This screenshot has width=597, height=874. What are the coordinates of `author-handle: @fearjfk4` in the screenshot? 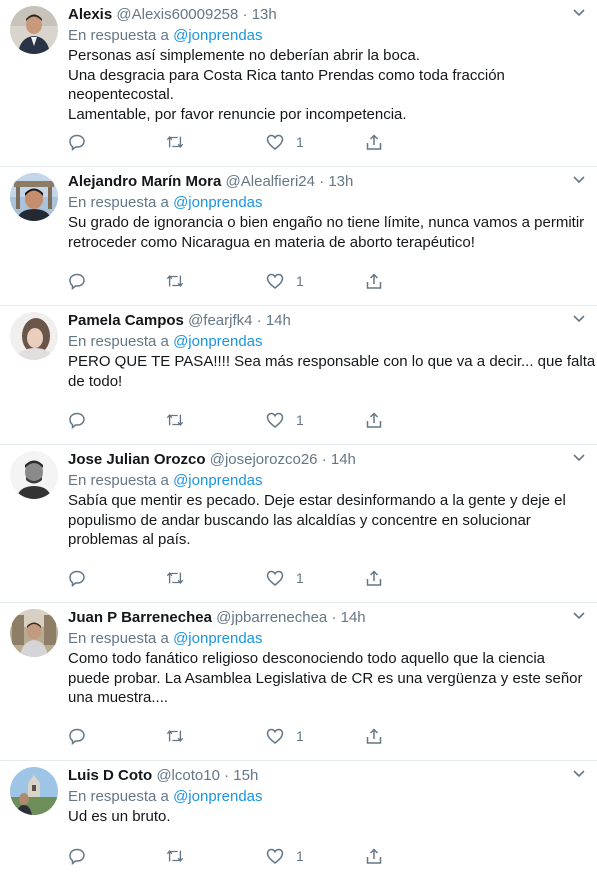 It's located at (220, 320).